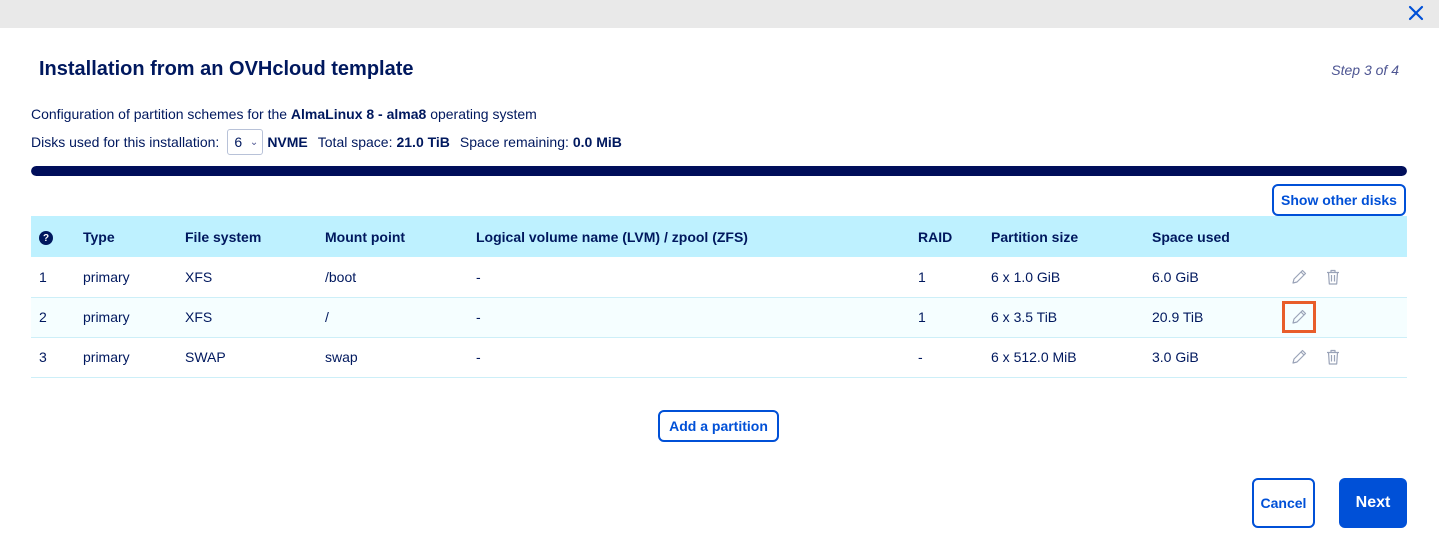  What do you see at coordinates (287, 142) in the screenshot?
I see `disk-type: NVME` at bounding box center [287, 142].